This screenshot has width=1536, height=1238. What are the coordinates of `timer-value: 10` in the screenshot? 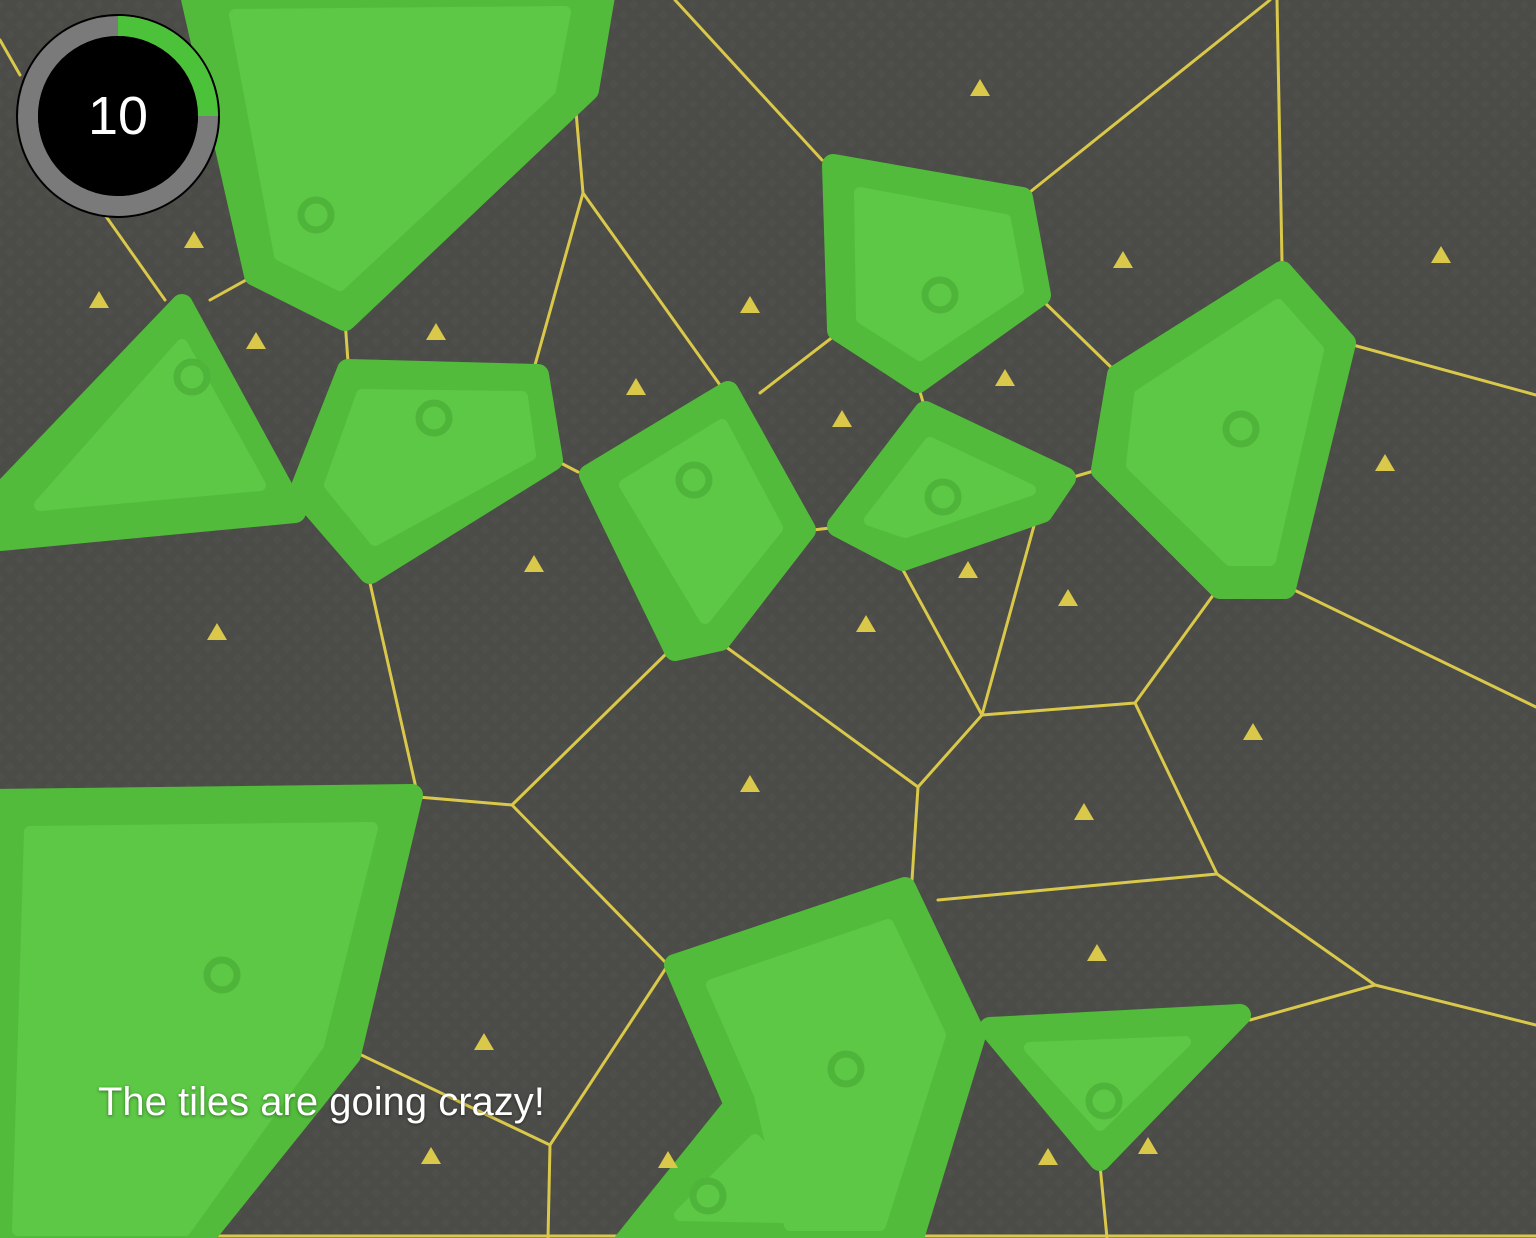 It's located at (118, 116).